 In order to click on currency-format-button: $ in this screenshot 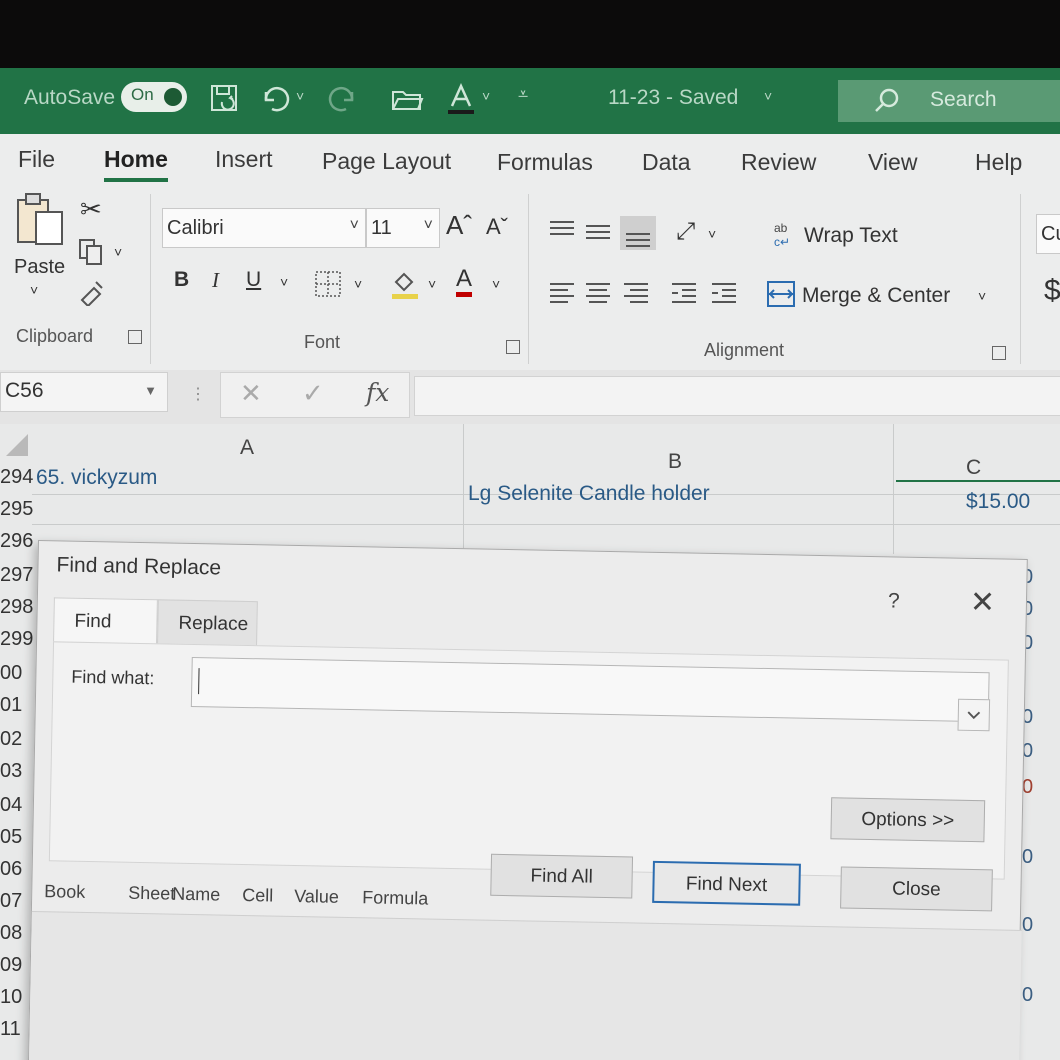, I will do `click(1052, 291)`.